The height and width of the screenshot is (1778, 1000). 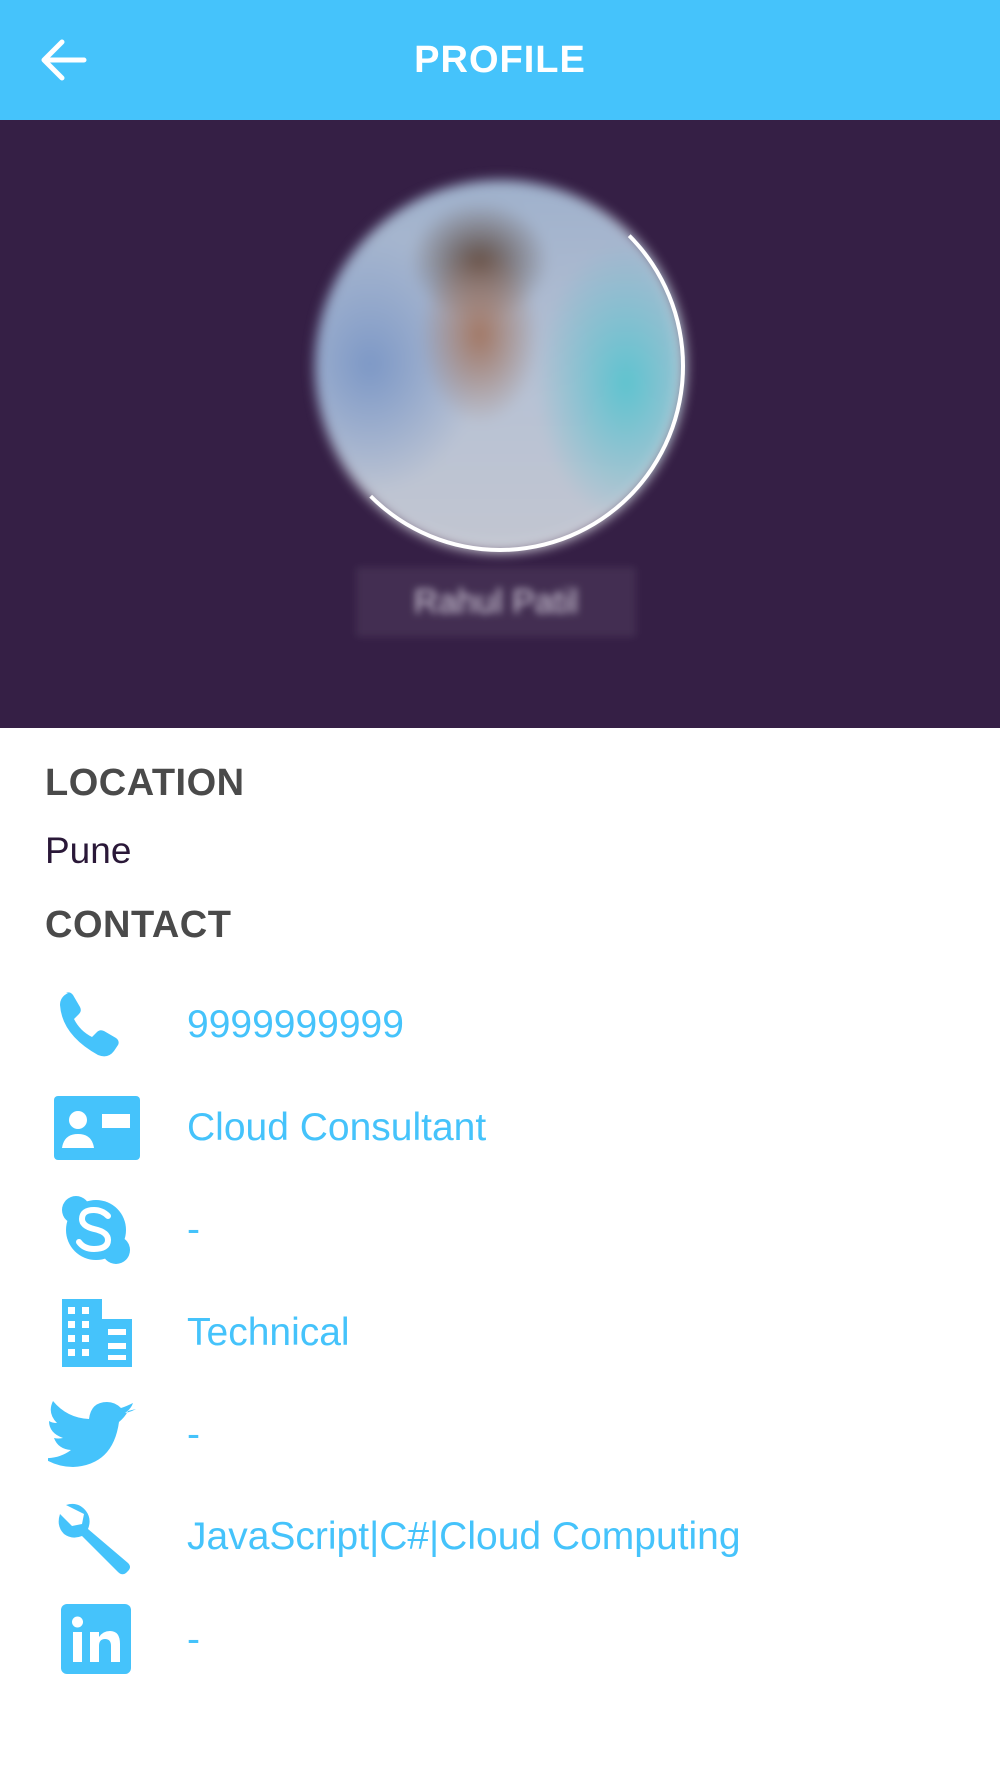 What do you see at coordinates (268, 1332) in the screenshot?
I see `department-value: Technical` at bounding box center [268, 1332].